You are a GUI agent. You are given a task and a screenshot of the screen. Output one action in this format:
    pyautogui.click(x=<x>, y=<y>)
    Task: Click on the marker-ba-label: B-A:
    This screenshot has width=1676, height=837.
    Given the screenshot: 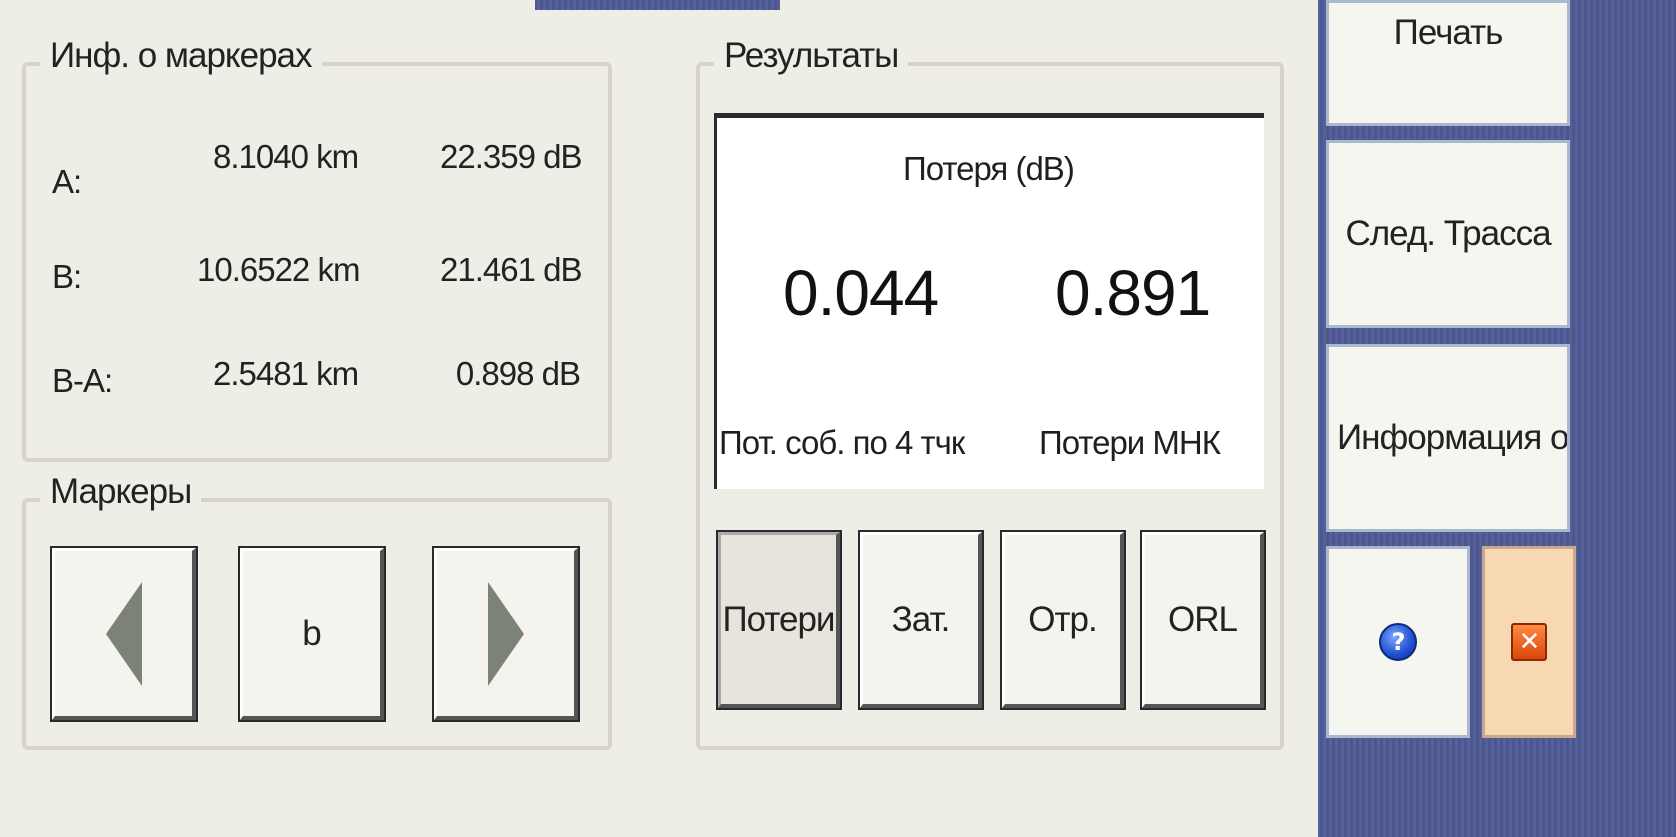 What is the action you would take?
    pyautogui.click(x=82, y=380)
    